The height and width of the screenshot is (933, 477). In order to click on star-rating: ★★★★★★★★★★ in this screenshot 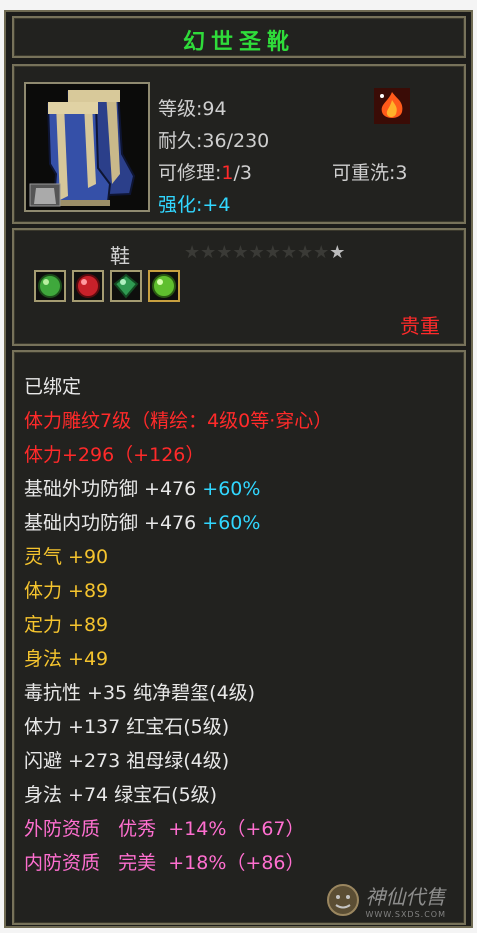, I will do `click(264, 252)`.